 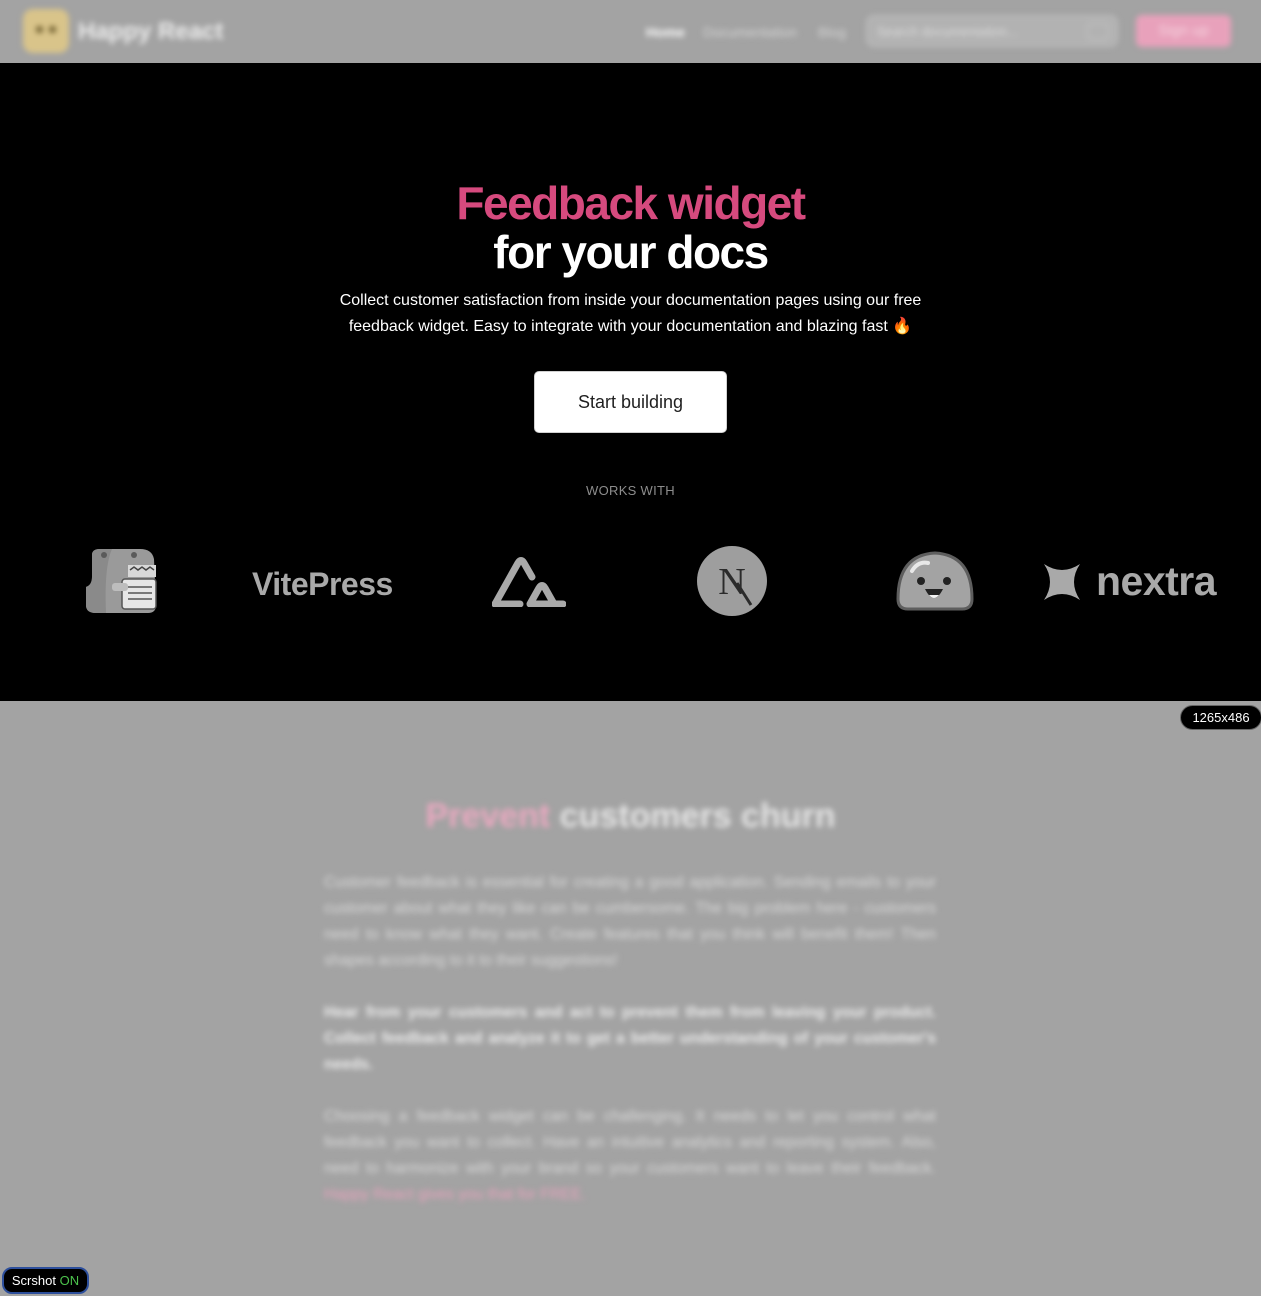 What do you see at coordinates (935, 581) in the screenshot?
I see `happy-blob-icon` at bounding box center [935, 581].